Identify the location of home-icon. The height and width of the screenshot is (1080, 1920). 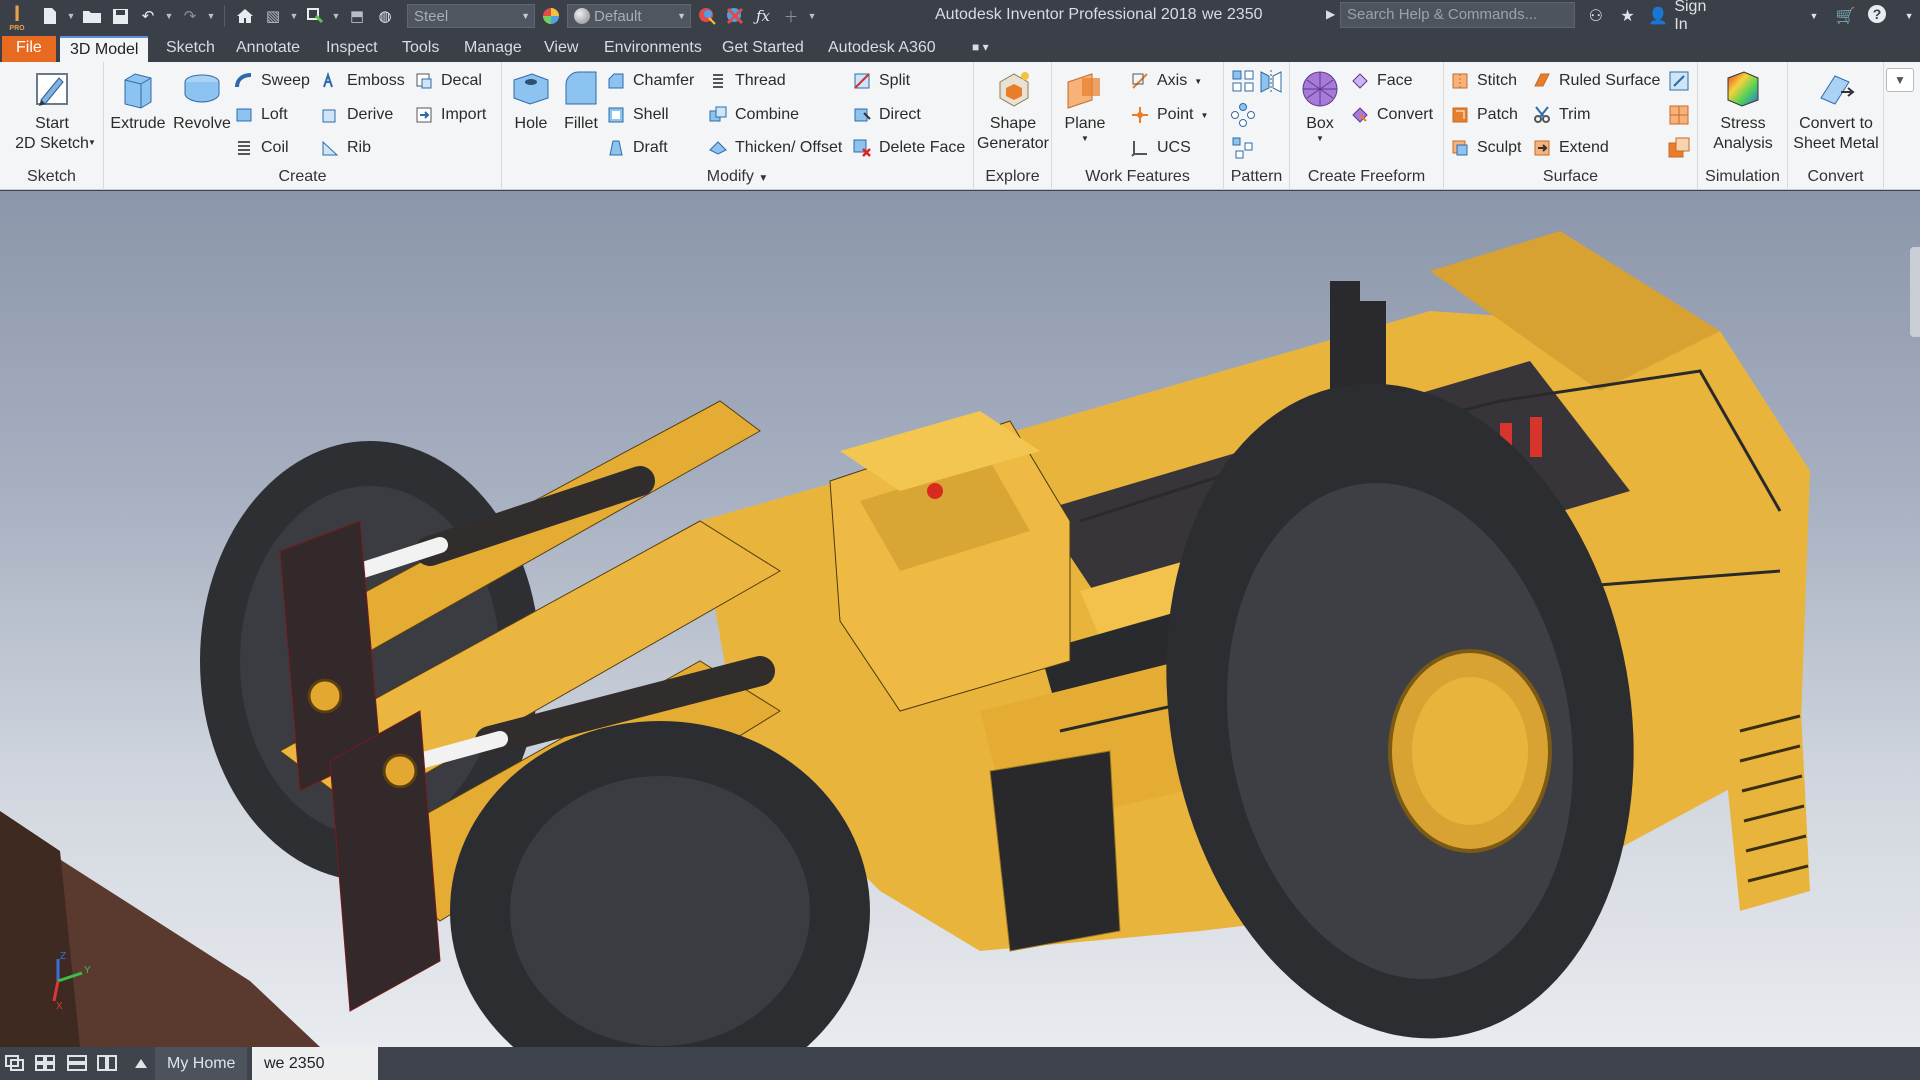
(245, 16).